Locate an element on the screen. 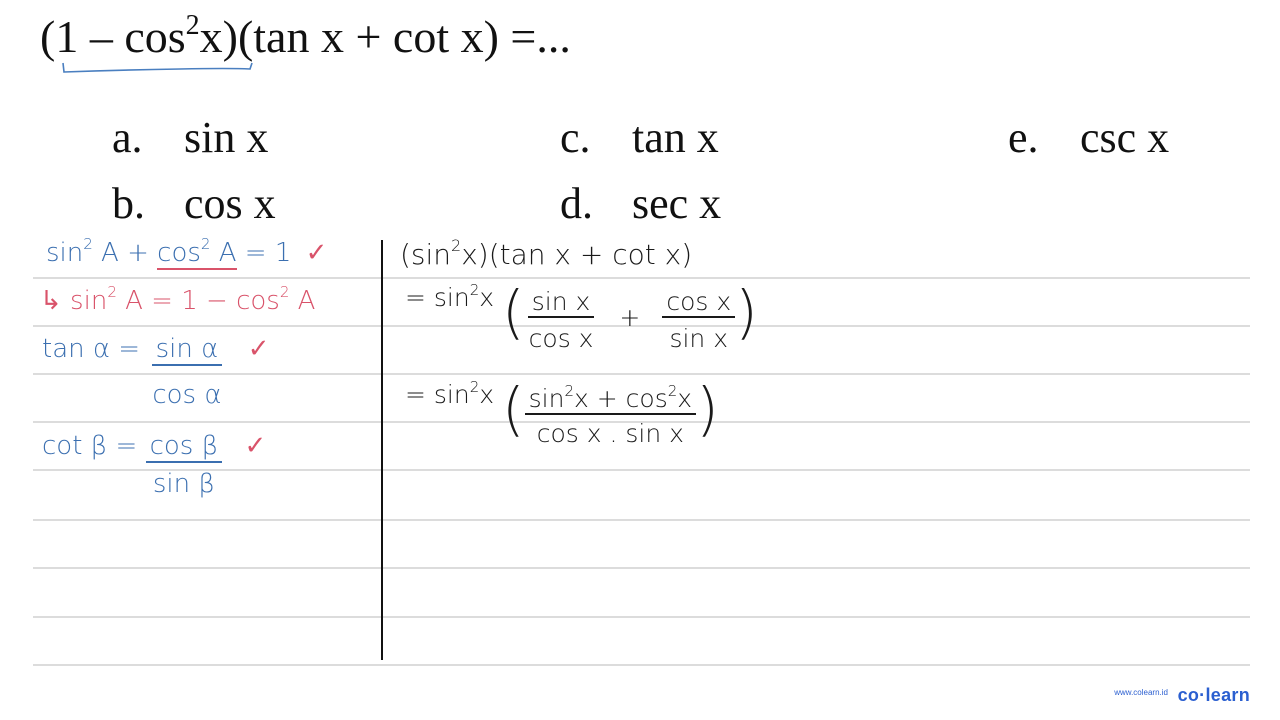 This screenshot has width=1280, height=720. fraction: cos β sin β is located at coordinates (184, 465).